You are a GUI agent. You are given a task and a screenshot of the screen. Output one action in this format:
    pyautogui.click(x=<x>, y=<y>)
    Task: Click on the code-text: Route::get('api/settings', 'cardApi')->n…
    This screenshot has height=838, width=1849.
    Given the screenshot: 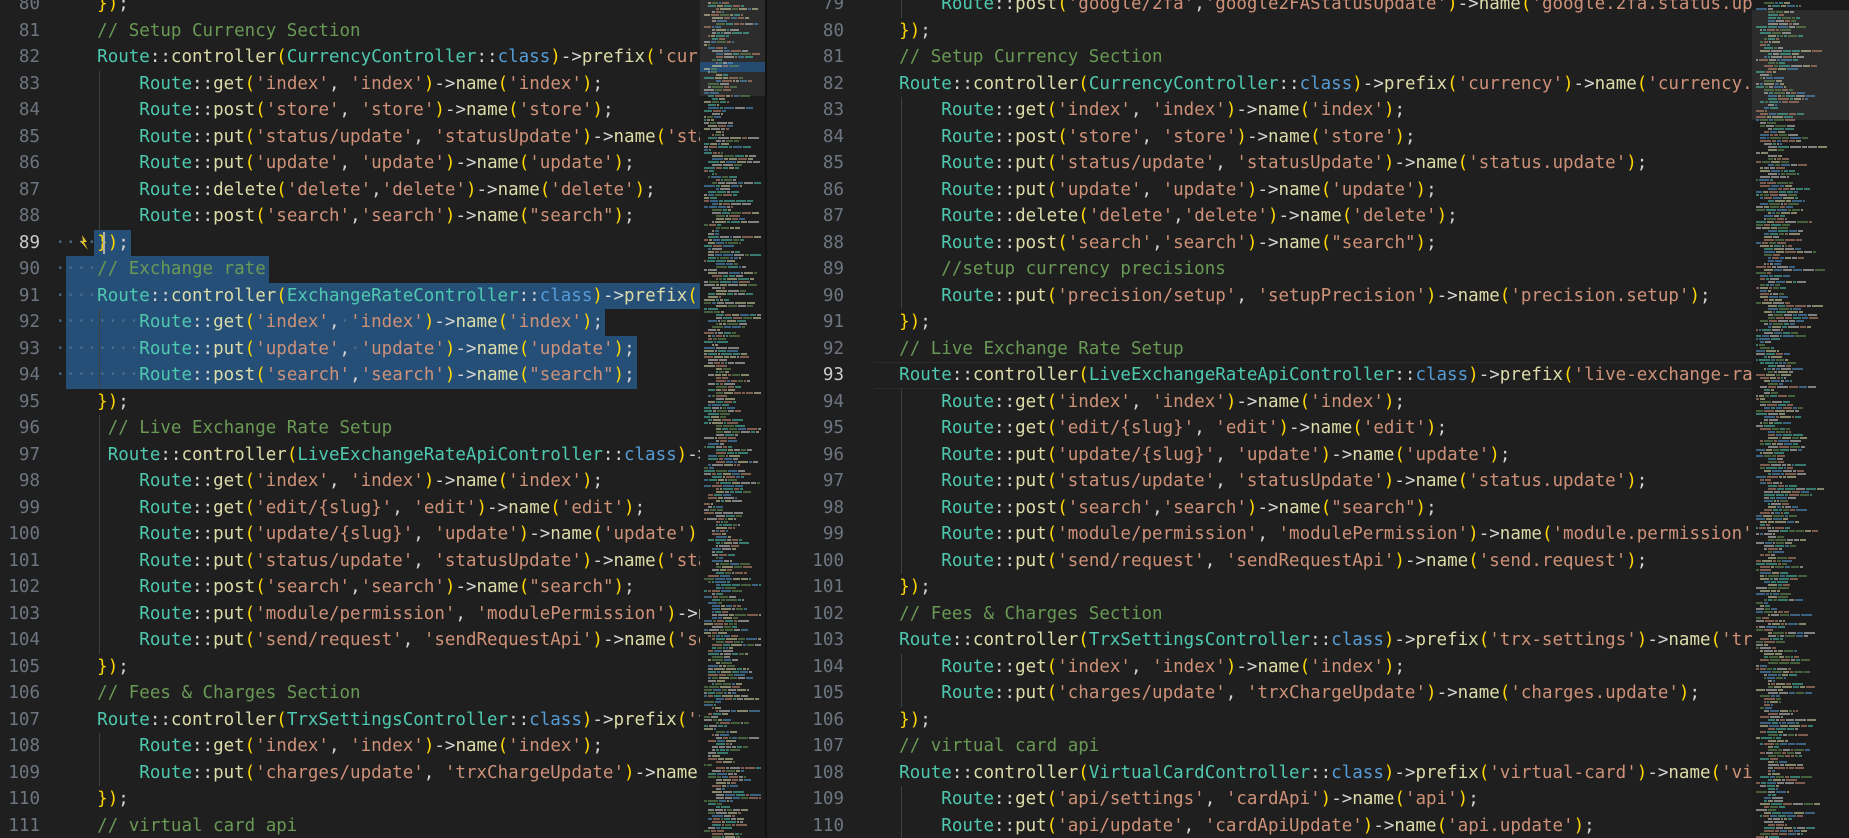 What is the action you would take?
    pyautogui.click(x=1167, y=799)
    